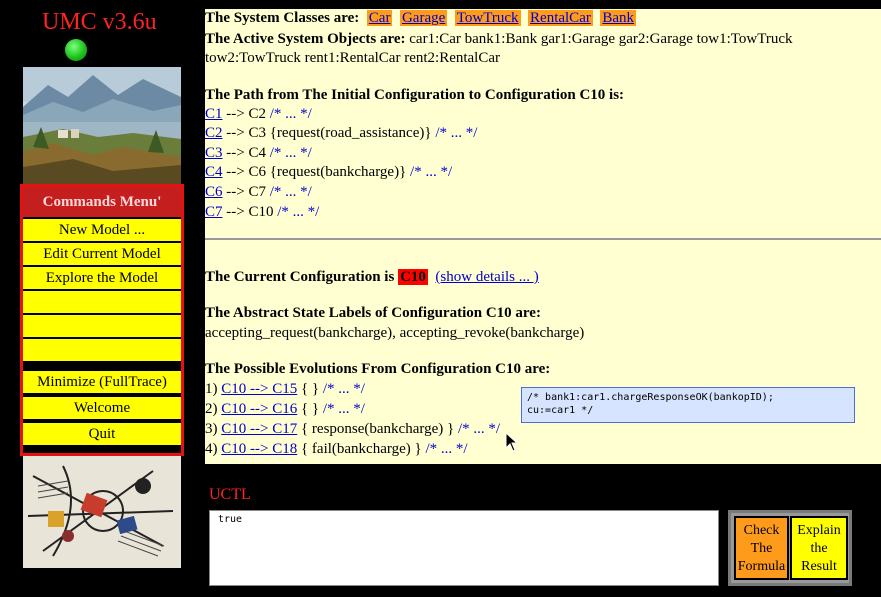  I want to click on app-title: UMC v3.6u, so click(99, 22).